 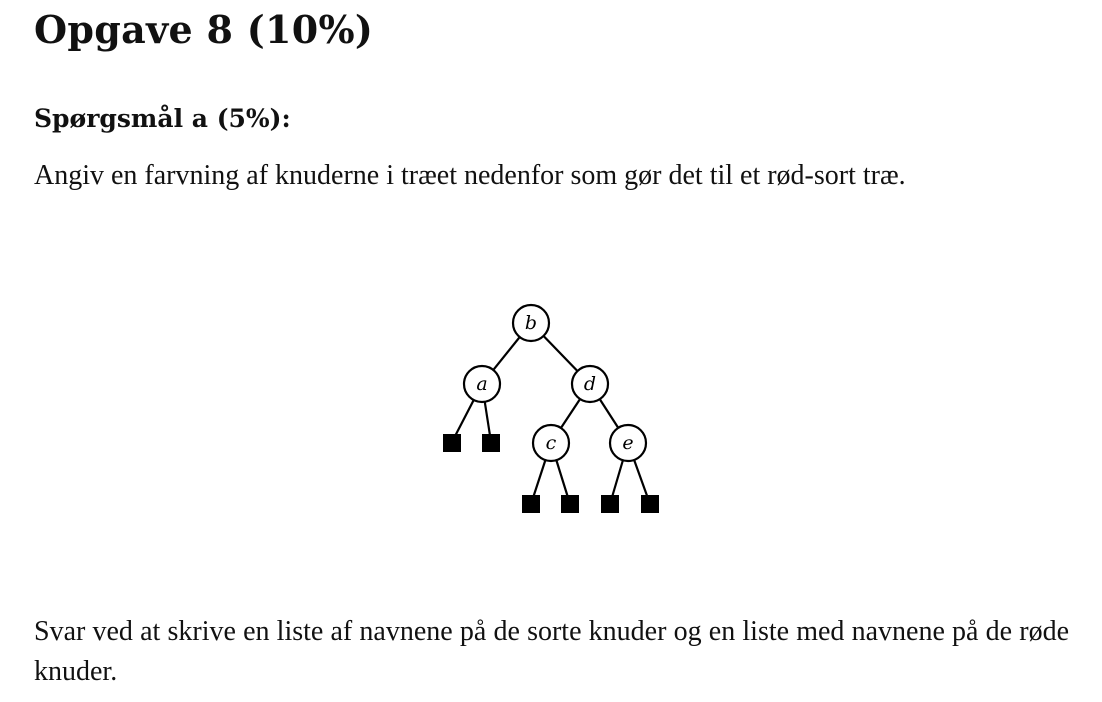 I want to click on node-label-d: d, so click(x=590, y=384).